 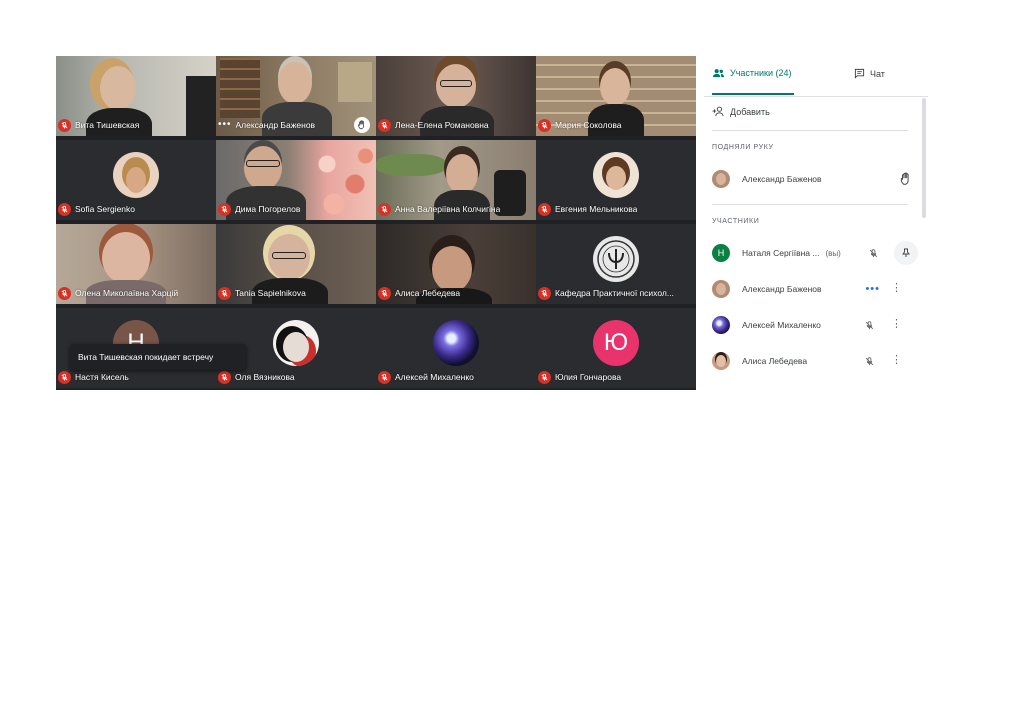 I want to click on avatar: Н, so click(x=721, y=253).